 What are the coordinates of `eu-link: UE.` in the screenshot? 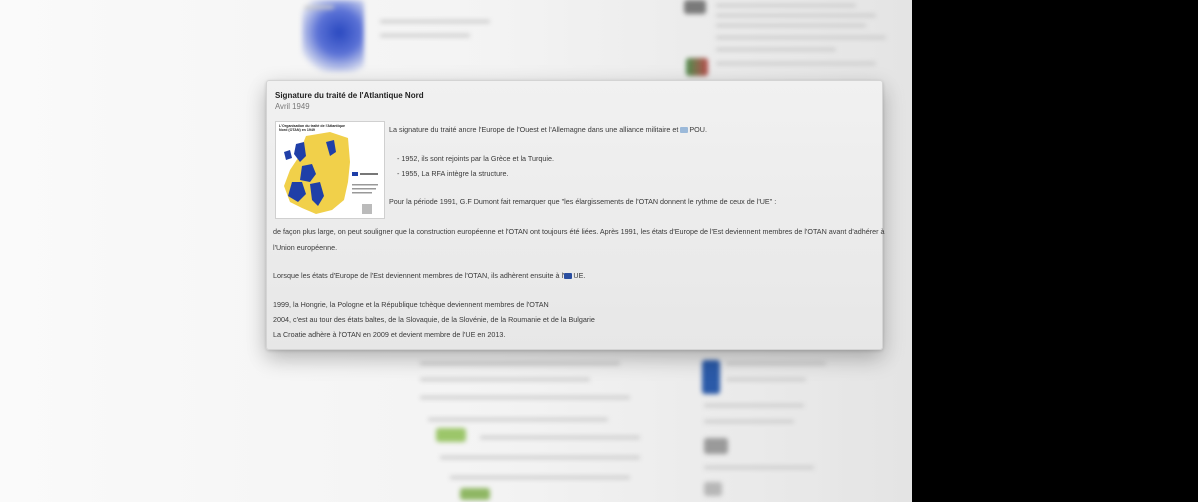 It's located at (579, 275).